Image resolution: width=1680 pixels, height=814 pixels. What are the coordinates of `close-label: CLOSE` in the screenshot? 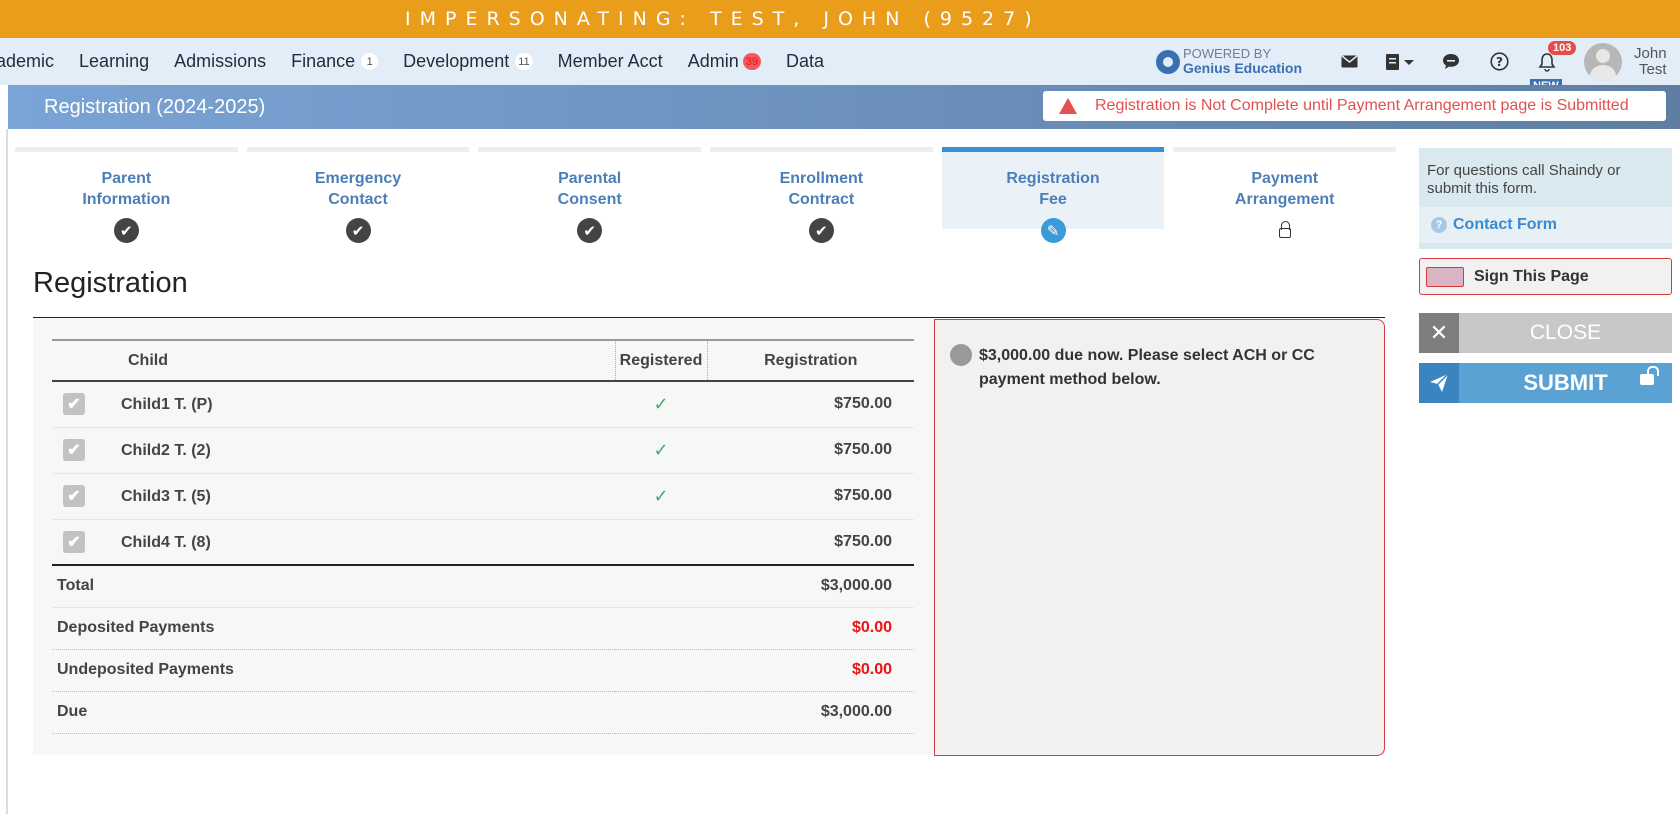 It's located at (1565, 332).